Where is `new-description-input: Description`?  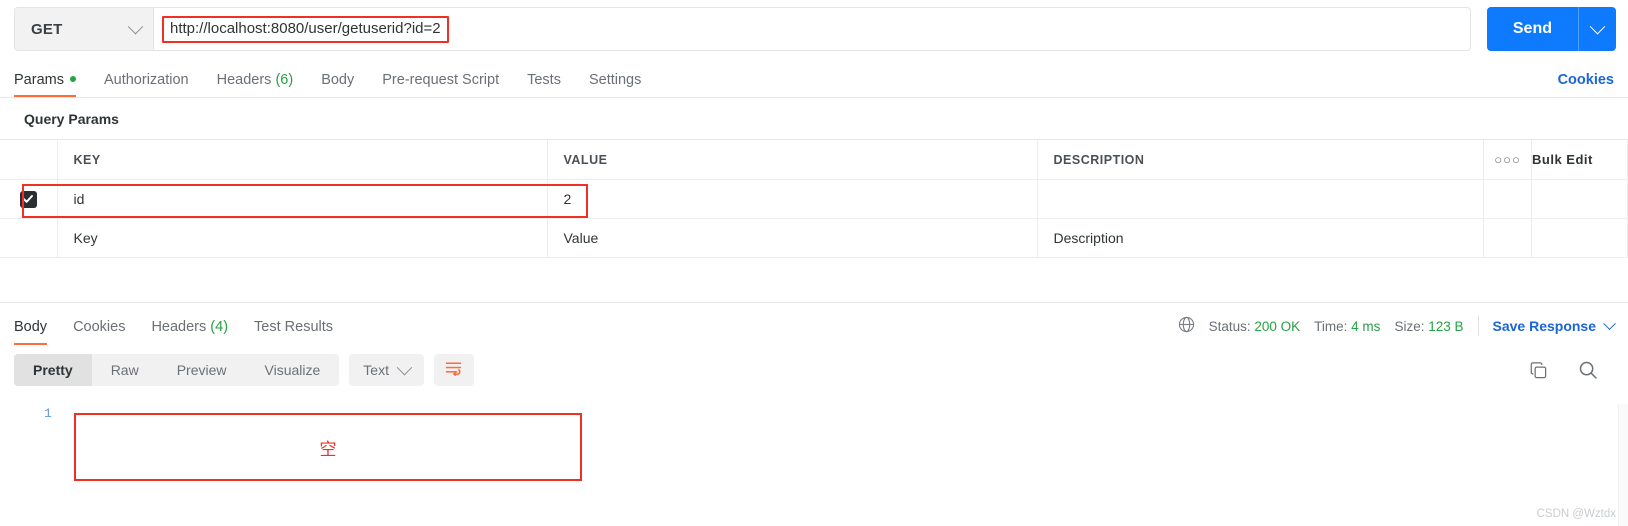 new-description-input: Description is located at coordinates (1260, 238).